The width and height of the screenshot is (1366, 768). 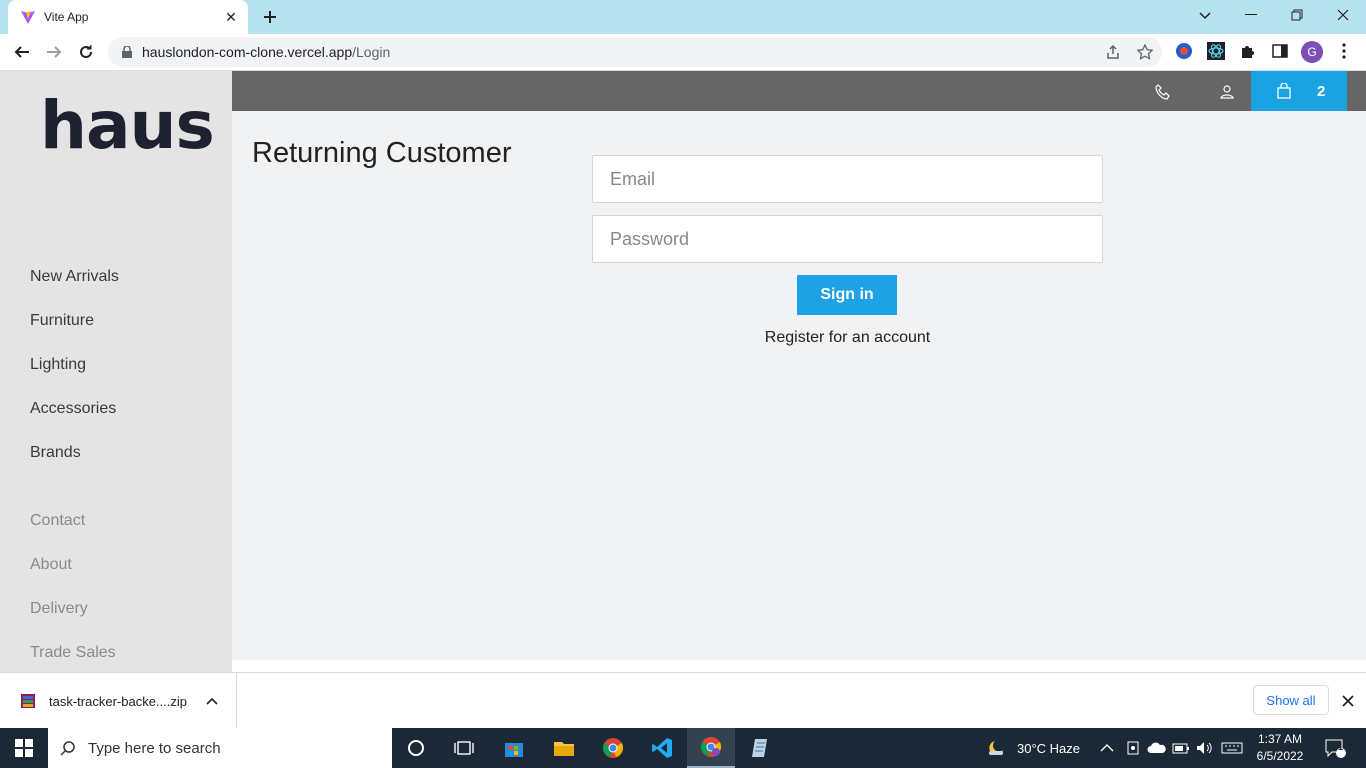 I want to click on nav-item-about: About, so click(x=73, y=576).